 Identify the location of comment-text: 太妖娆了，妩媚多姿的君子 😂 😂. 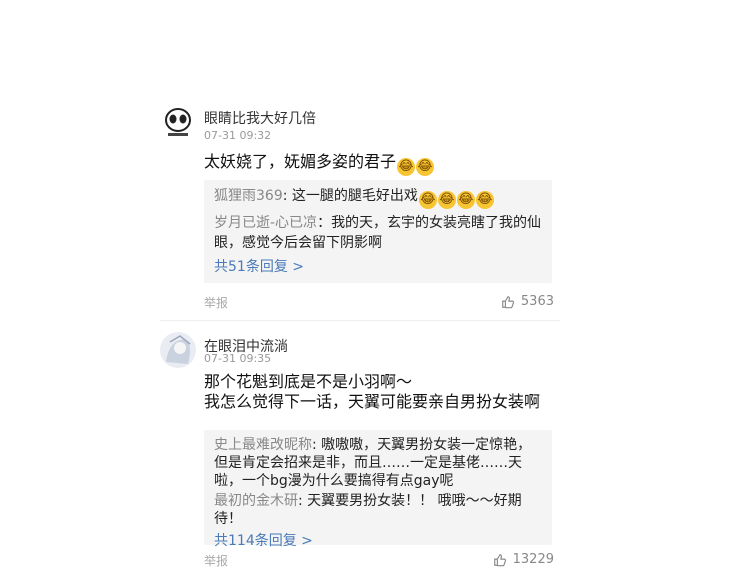
(319, 164).